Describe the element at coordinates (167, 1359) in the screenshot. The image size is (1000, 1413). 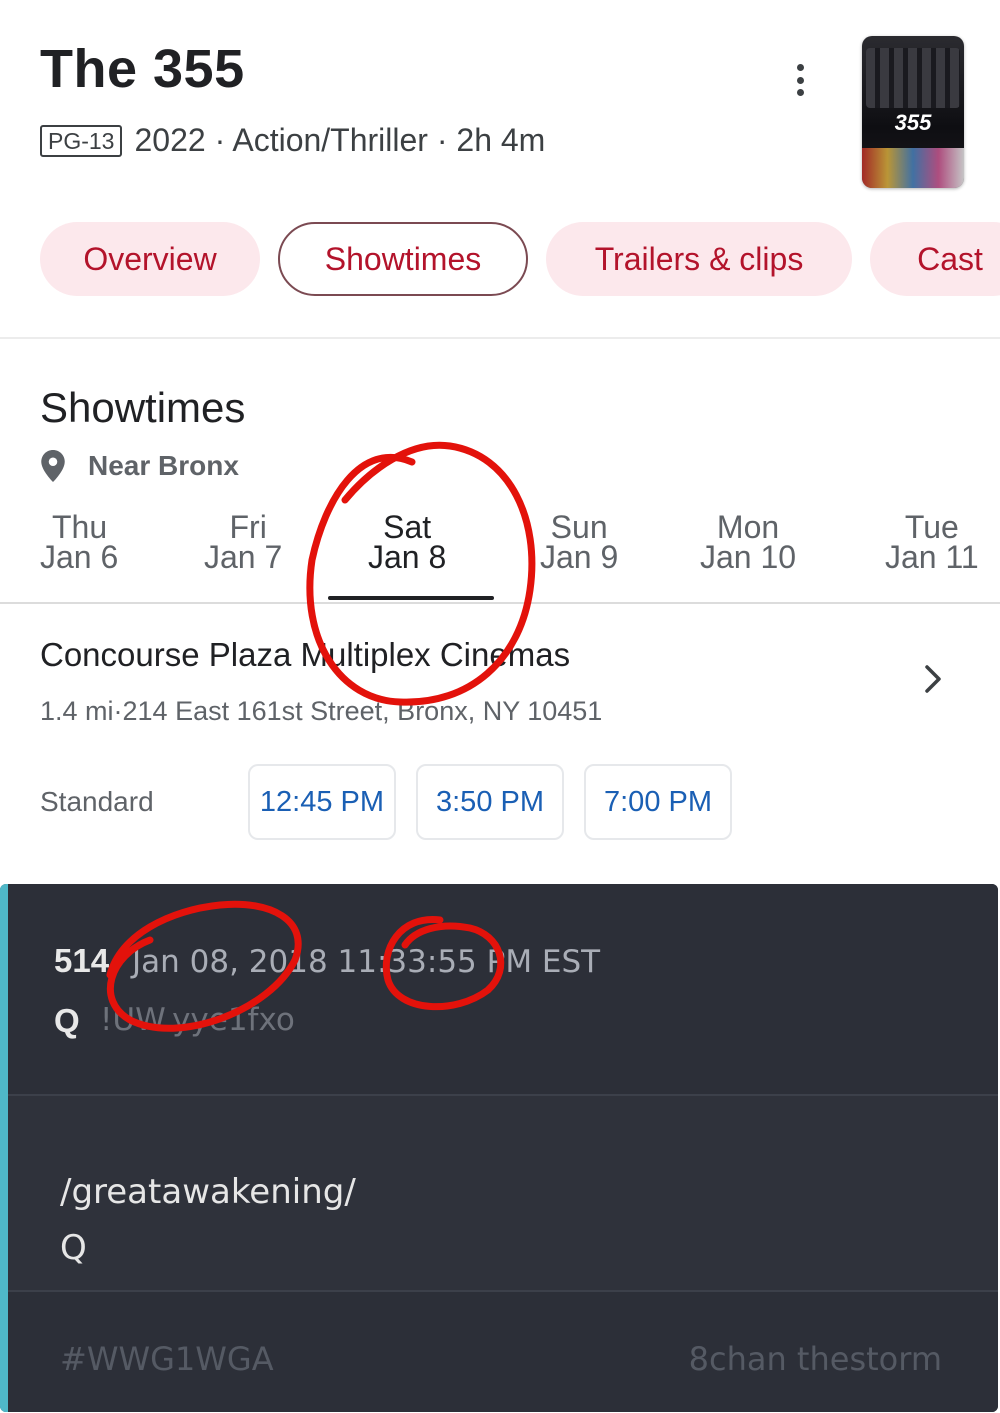
I see `hashtag: #WWG1WGA` at that location.